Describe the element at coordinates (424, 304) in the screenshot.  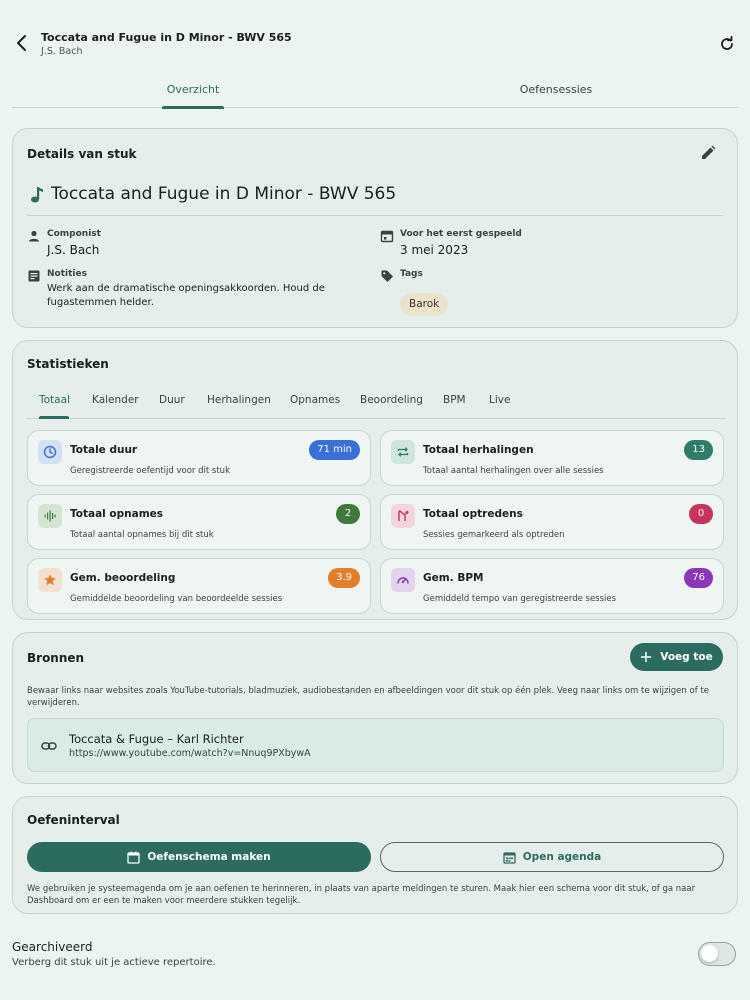
I see `tag-chip: Barok` at that location.